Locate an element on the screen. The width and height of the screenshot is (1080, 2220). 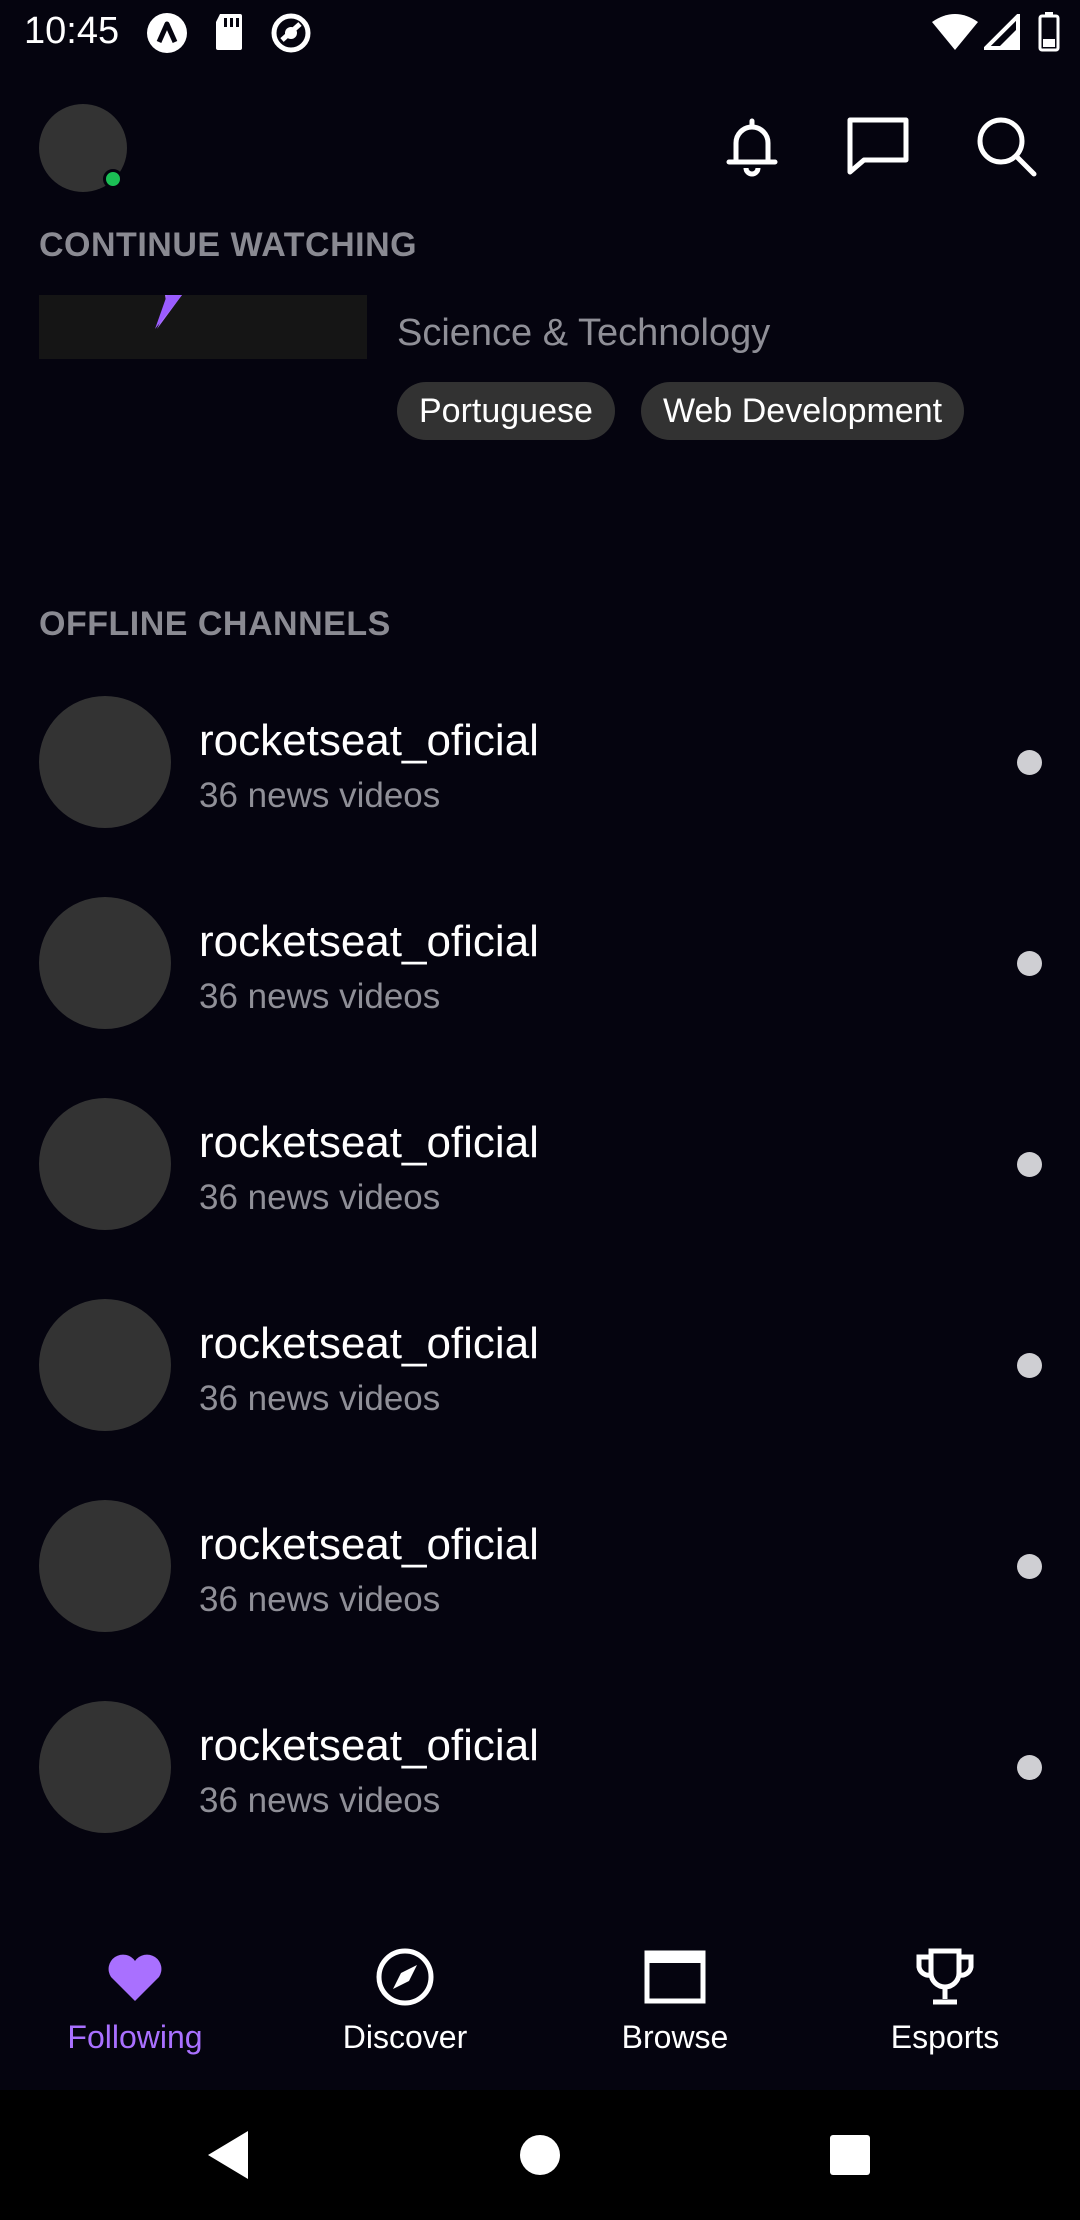
battery-icon is located at coordinates (1049, 32).